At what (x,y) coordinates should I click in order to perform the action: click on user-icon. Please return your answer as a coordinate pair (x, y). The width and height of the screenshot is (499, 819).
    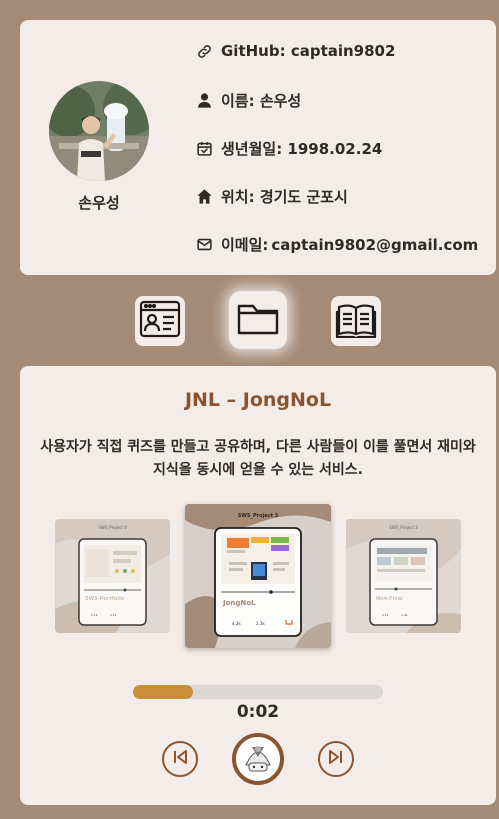
    Looking at the image, I should click on (204, 100).